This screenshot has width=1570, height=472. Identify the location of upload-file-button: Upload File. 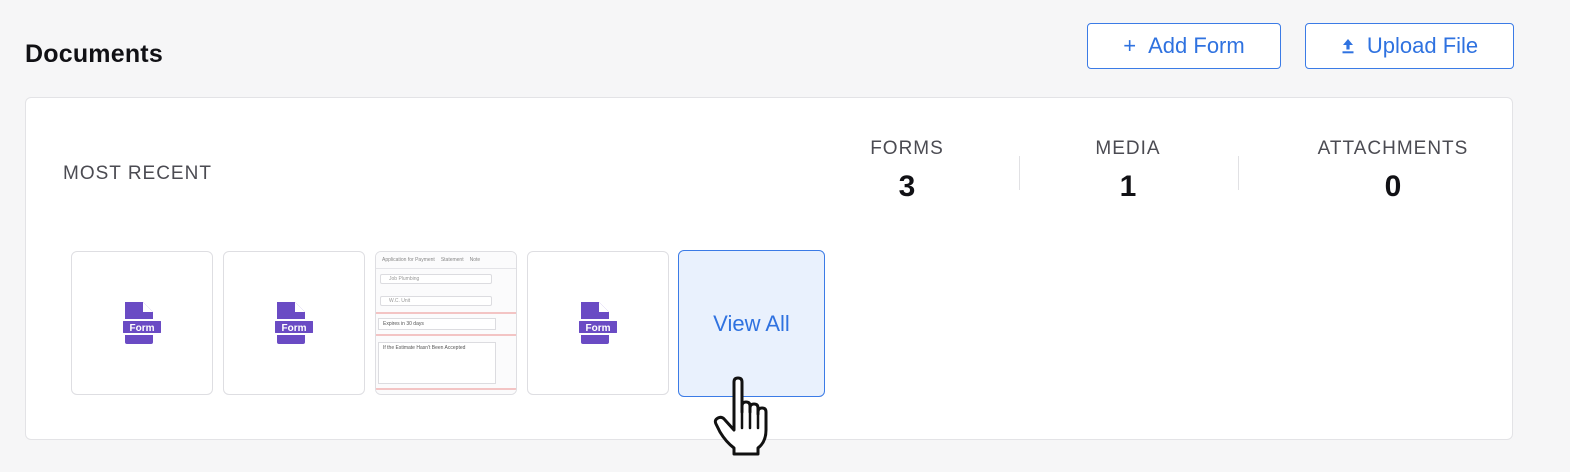
(1409, 46).